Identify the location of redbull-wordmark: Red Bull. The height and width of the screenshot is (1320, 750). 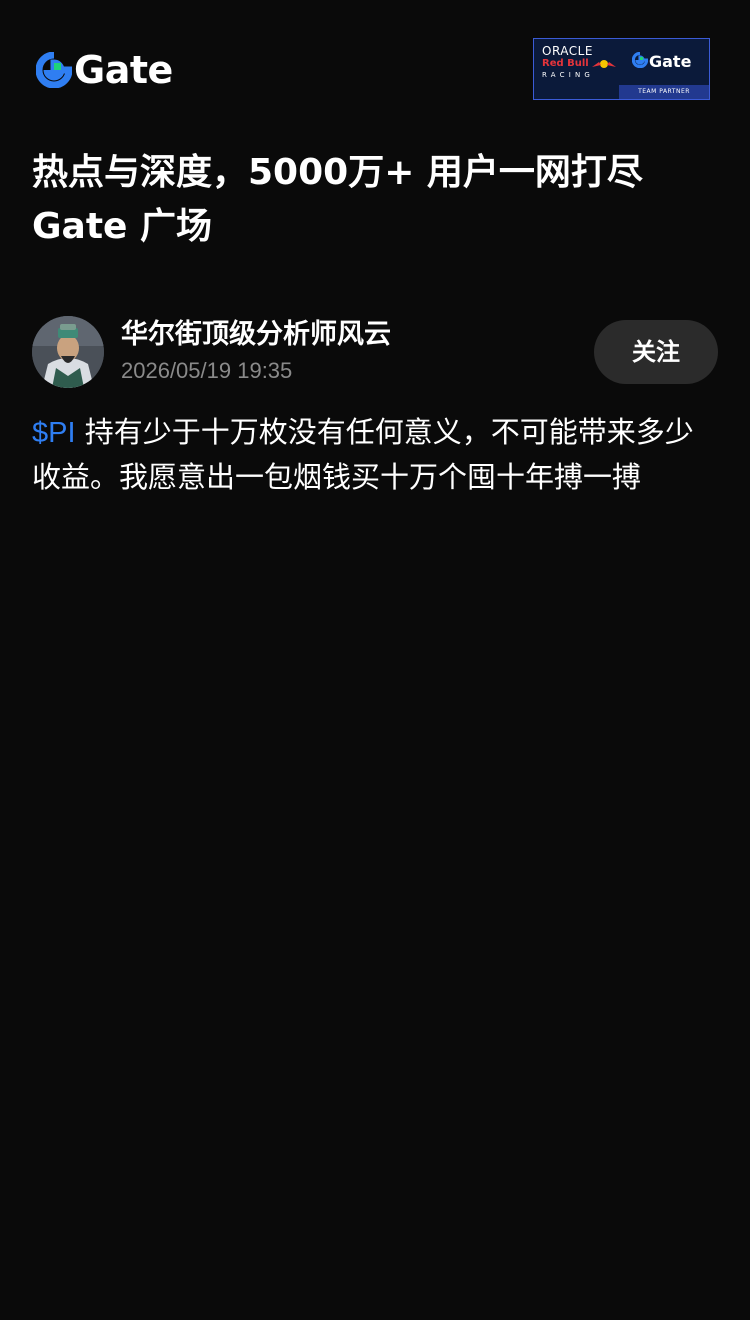
(585, 64).